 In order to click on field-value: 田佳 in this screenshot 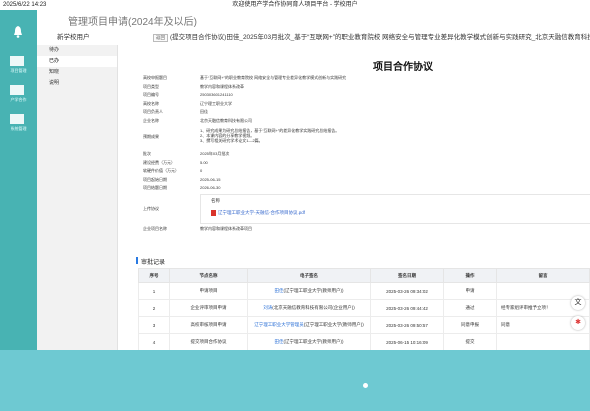, I will do `click(204, 111)`.